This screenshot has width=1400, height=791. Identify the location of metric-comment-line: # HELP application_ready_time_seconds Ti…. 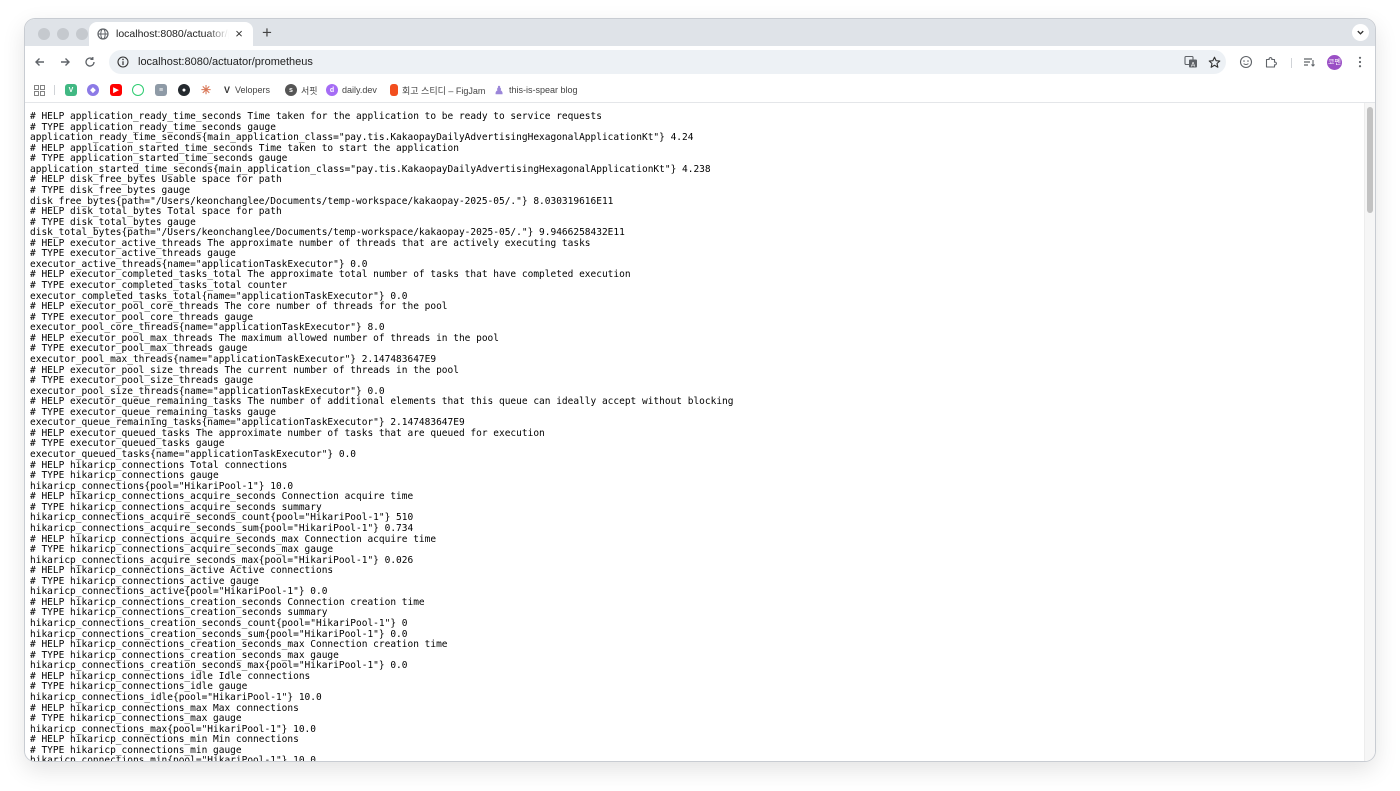
(316, 116).